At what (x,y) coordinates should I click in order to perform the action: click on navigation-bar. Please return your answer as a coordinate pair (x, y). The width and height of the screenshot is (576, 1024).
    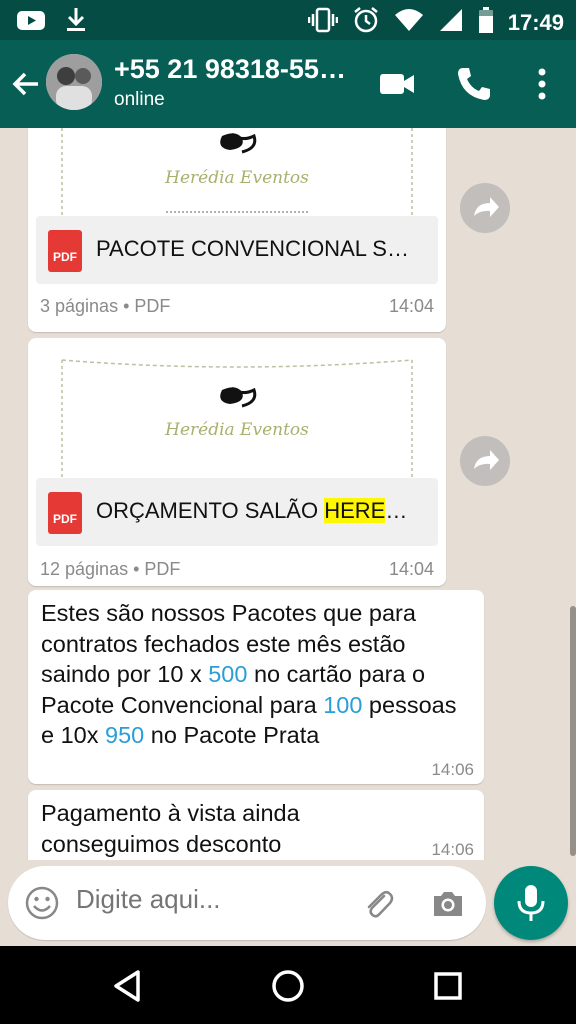
    Looking at the image, I should click on (288, 985).